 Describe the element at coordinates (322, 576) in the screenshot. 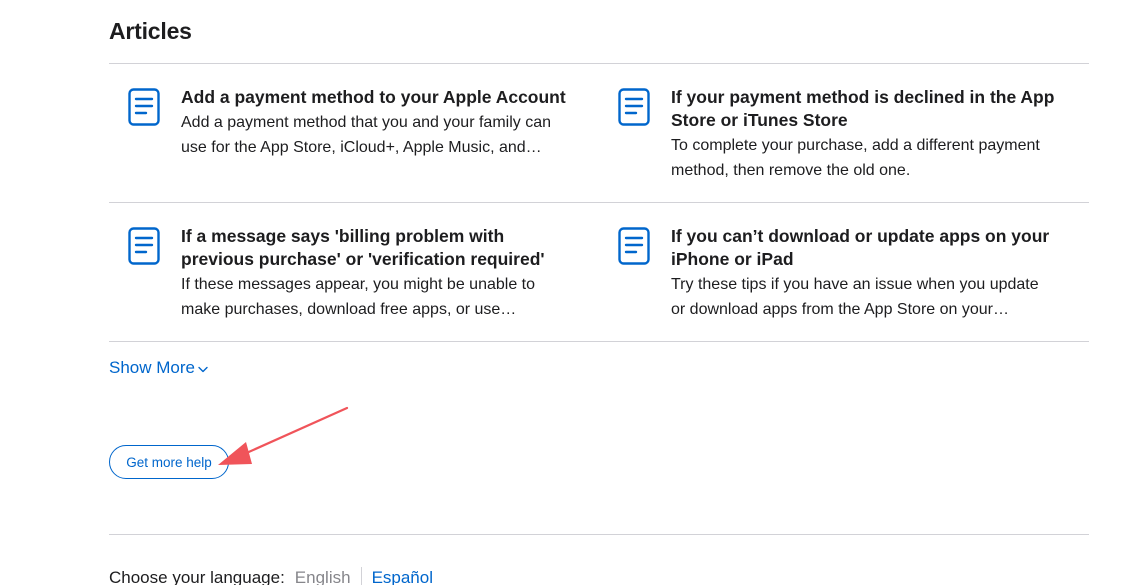

I see `language-current: English` at that location.